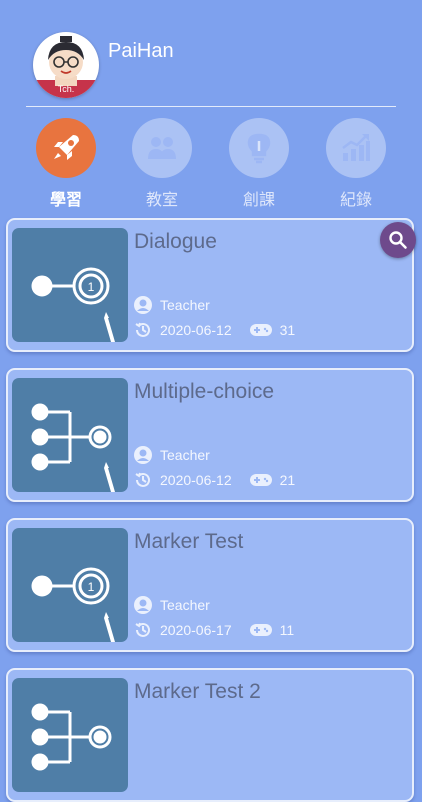  Describe the element at coordinates (66, 89) in the screenshot. I see `avatar-badge: Tch.` at that location.